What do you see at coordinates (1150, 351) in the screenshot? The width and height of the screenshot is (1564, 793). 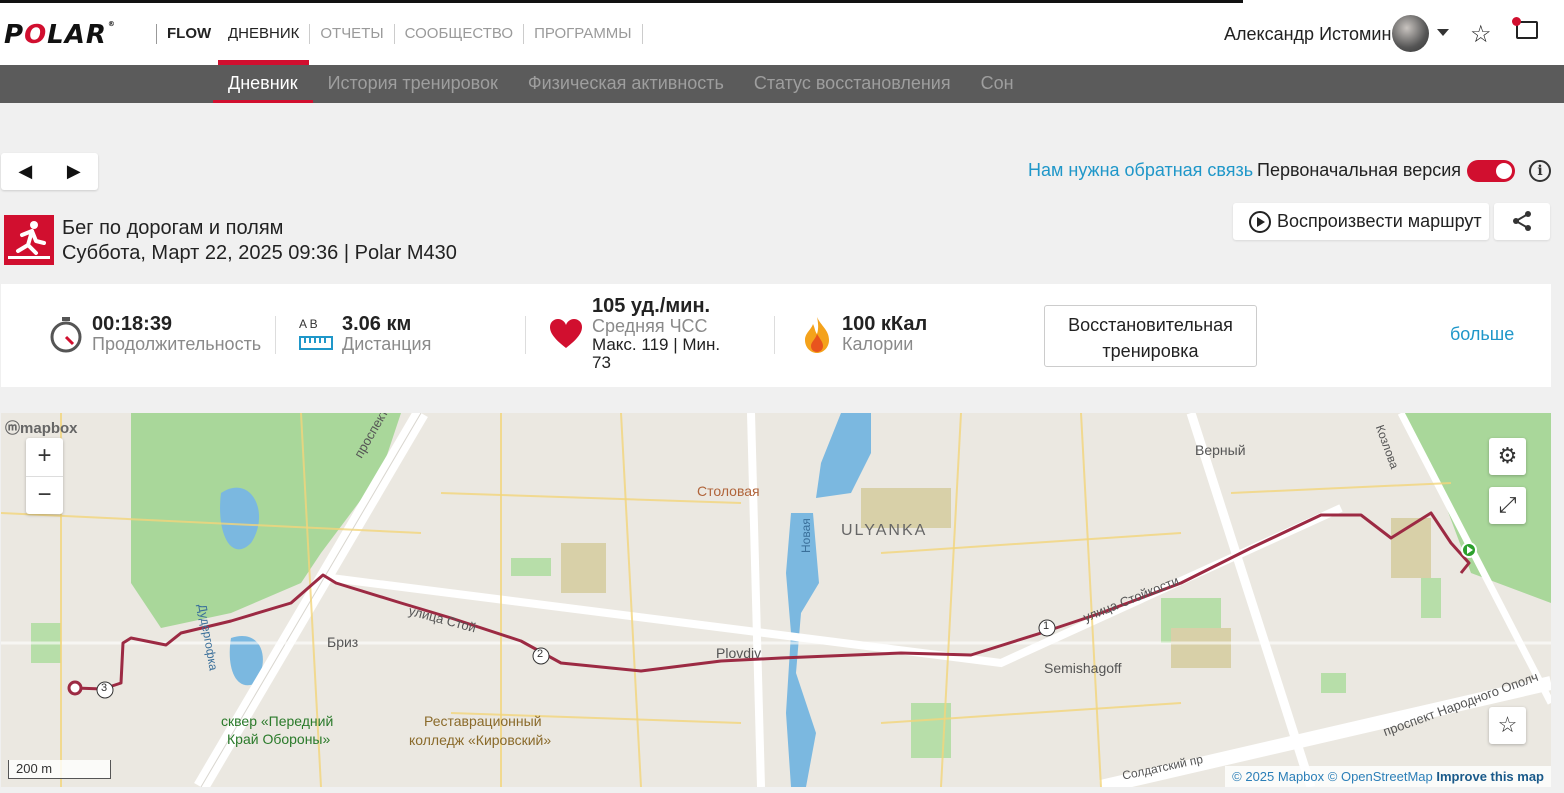 I see `recovery-training-label-2: тренировка` at bounding box center [1150, 351].